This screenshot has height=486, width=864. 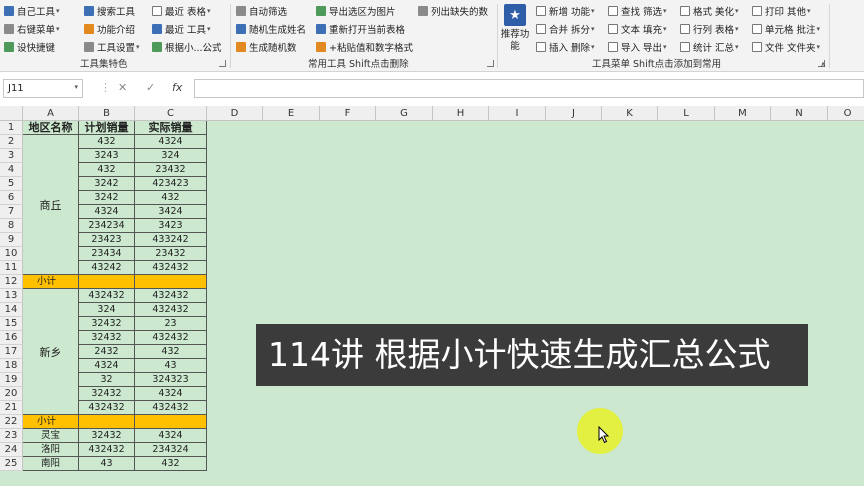 What do you see at coordinates (11, 156) in the screenshot?
I see `row-header: 3` at bounding box center [11, 156].